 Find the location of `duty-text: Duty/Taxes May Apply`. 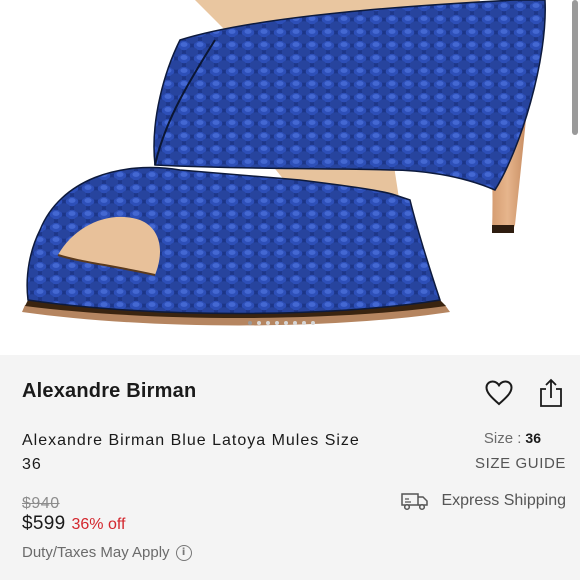

duty-text: Duty/Taxes May Apply is located at coordinates (96, 552).